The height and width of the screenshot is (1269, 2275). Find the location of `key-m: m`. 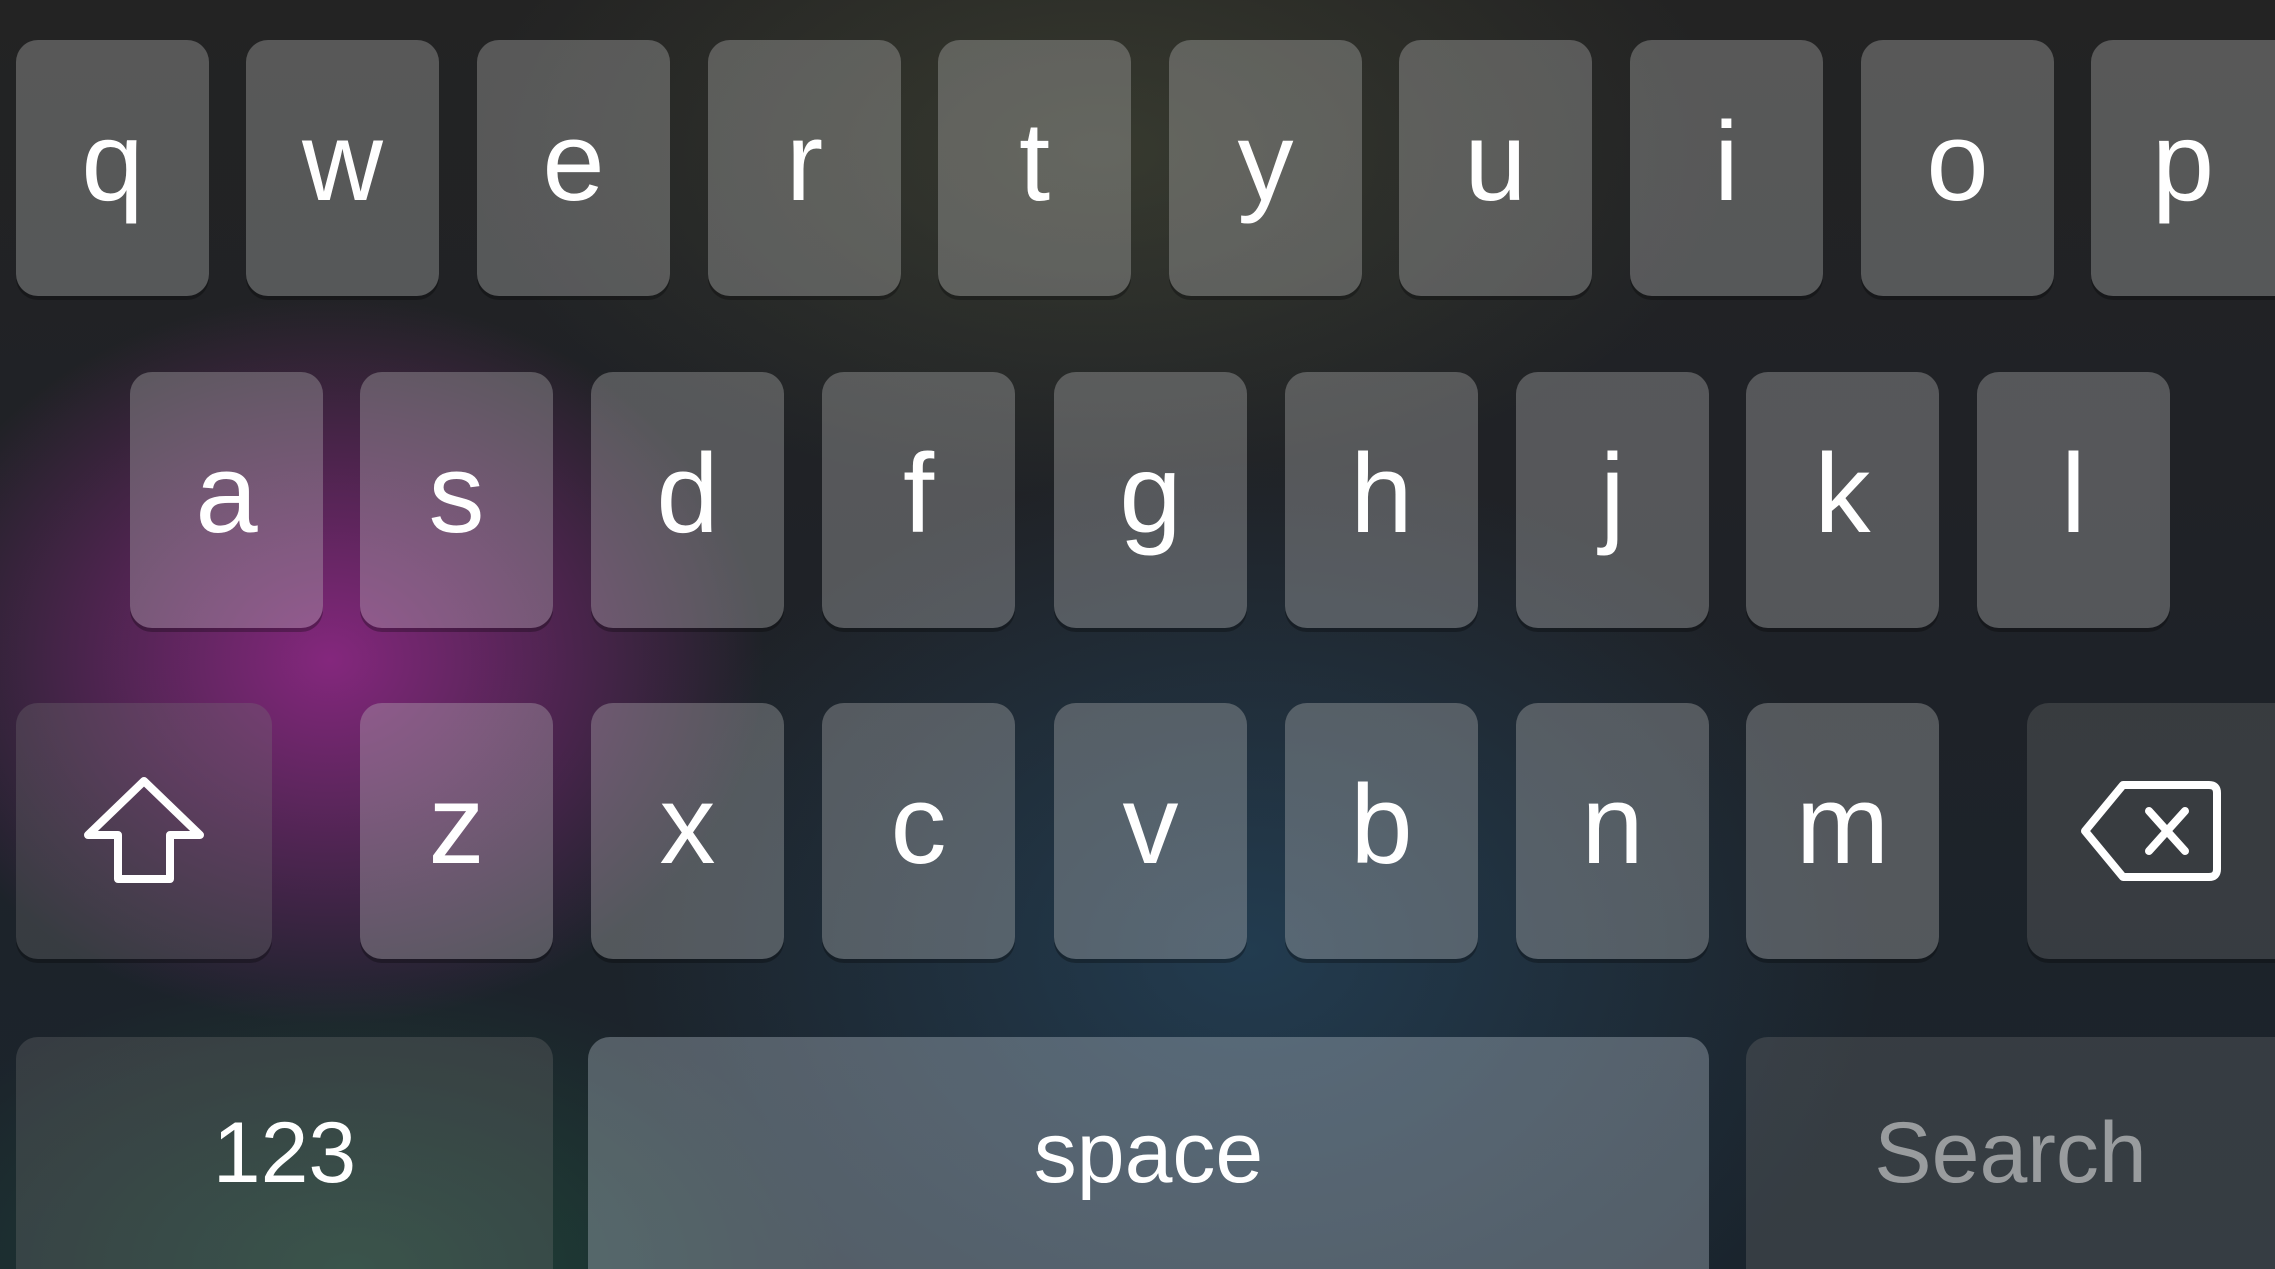

key-m: m is located at coordinates (1842, 831).